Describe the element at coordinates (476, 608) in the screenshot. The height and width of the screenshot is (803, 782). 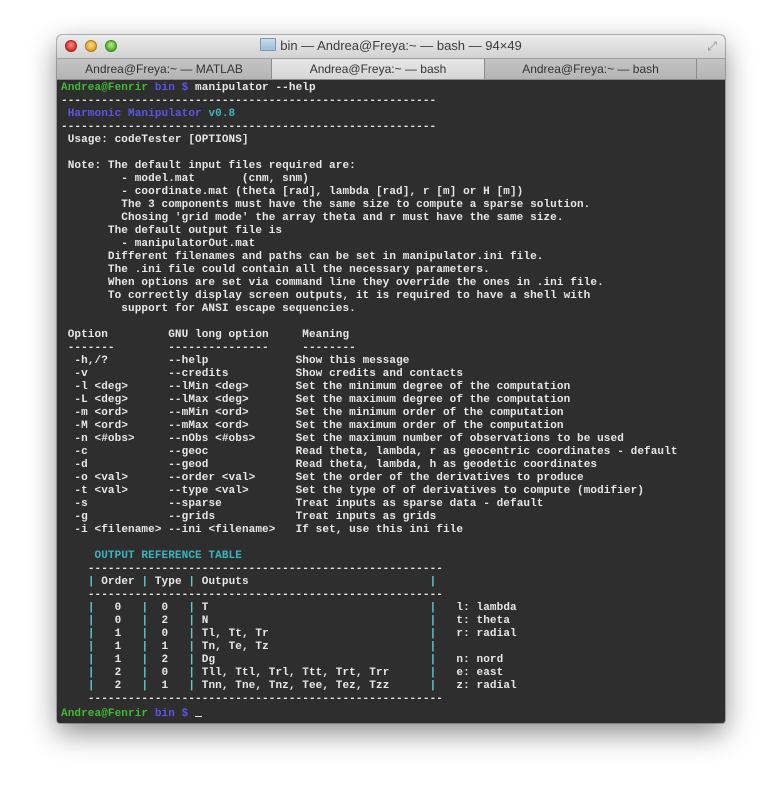
I see `row-legend: l: lambda` at that location.